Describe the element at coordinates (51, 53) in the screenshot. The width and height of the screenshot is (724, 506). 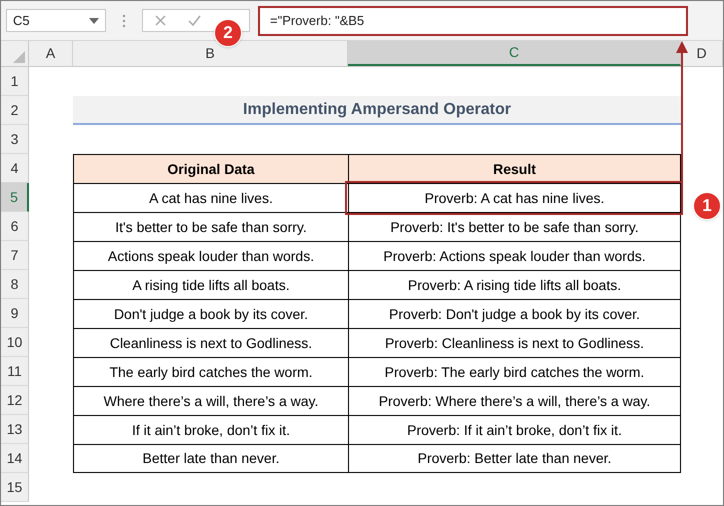
I see `column-header: A` at that location.